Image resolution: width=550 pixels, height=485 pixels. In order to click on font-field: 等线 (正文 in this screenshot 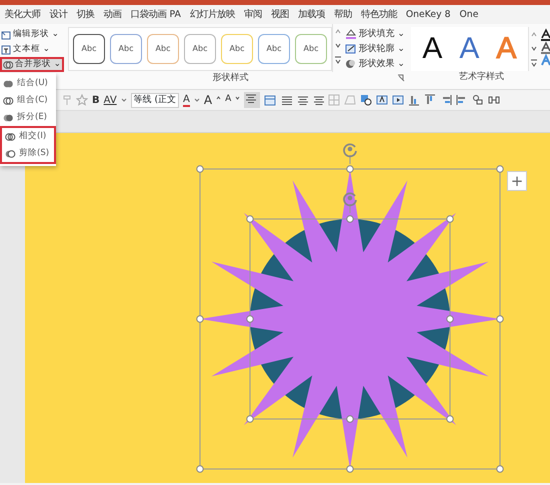, I will do `click(155, 100)`.